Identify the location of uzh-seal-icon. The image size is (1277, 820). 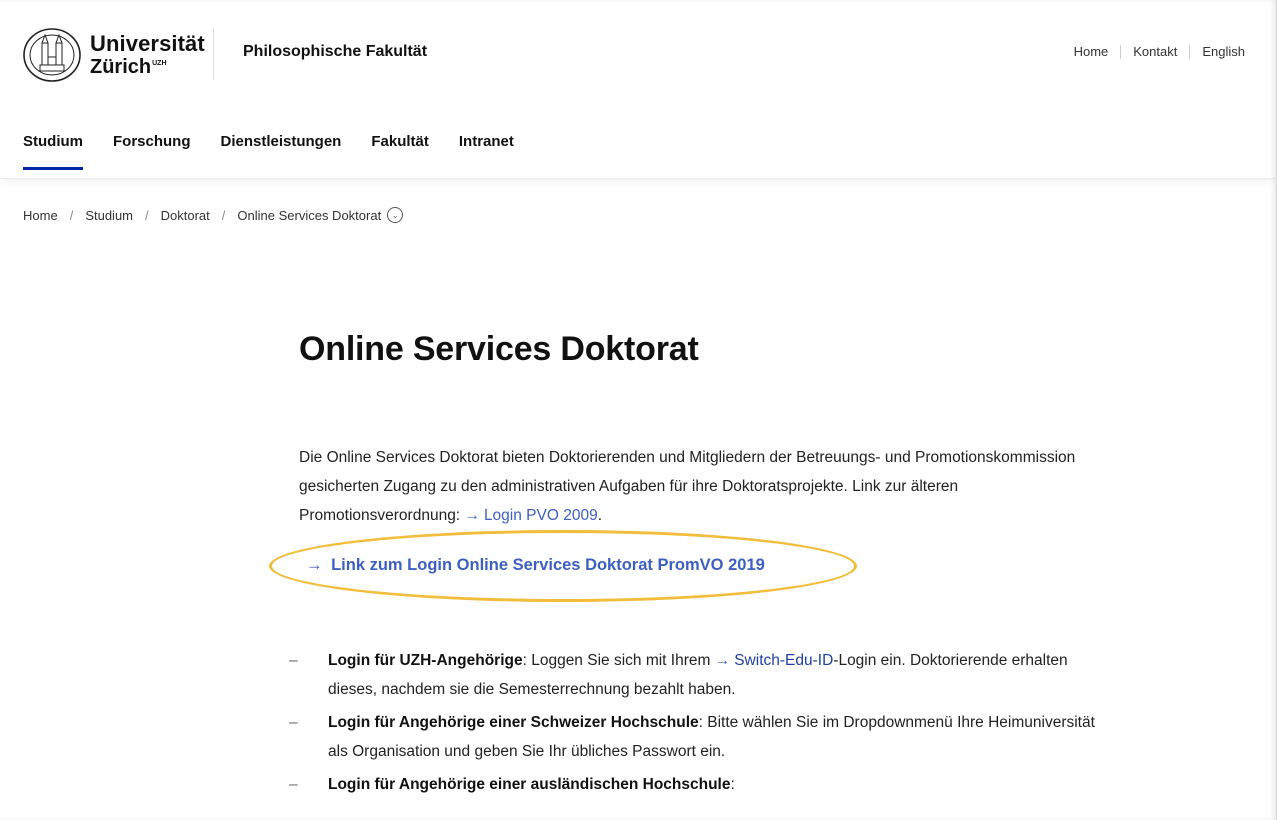
(52, 55).